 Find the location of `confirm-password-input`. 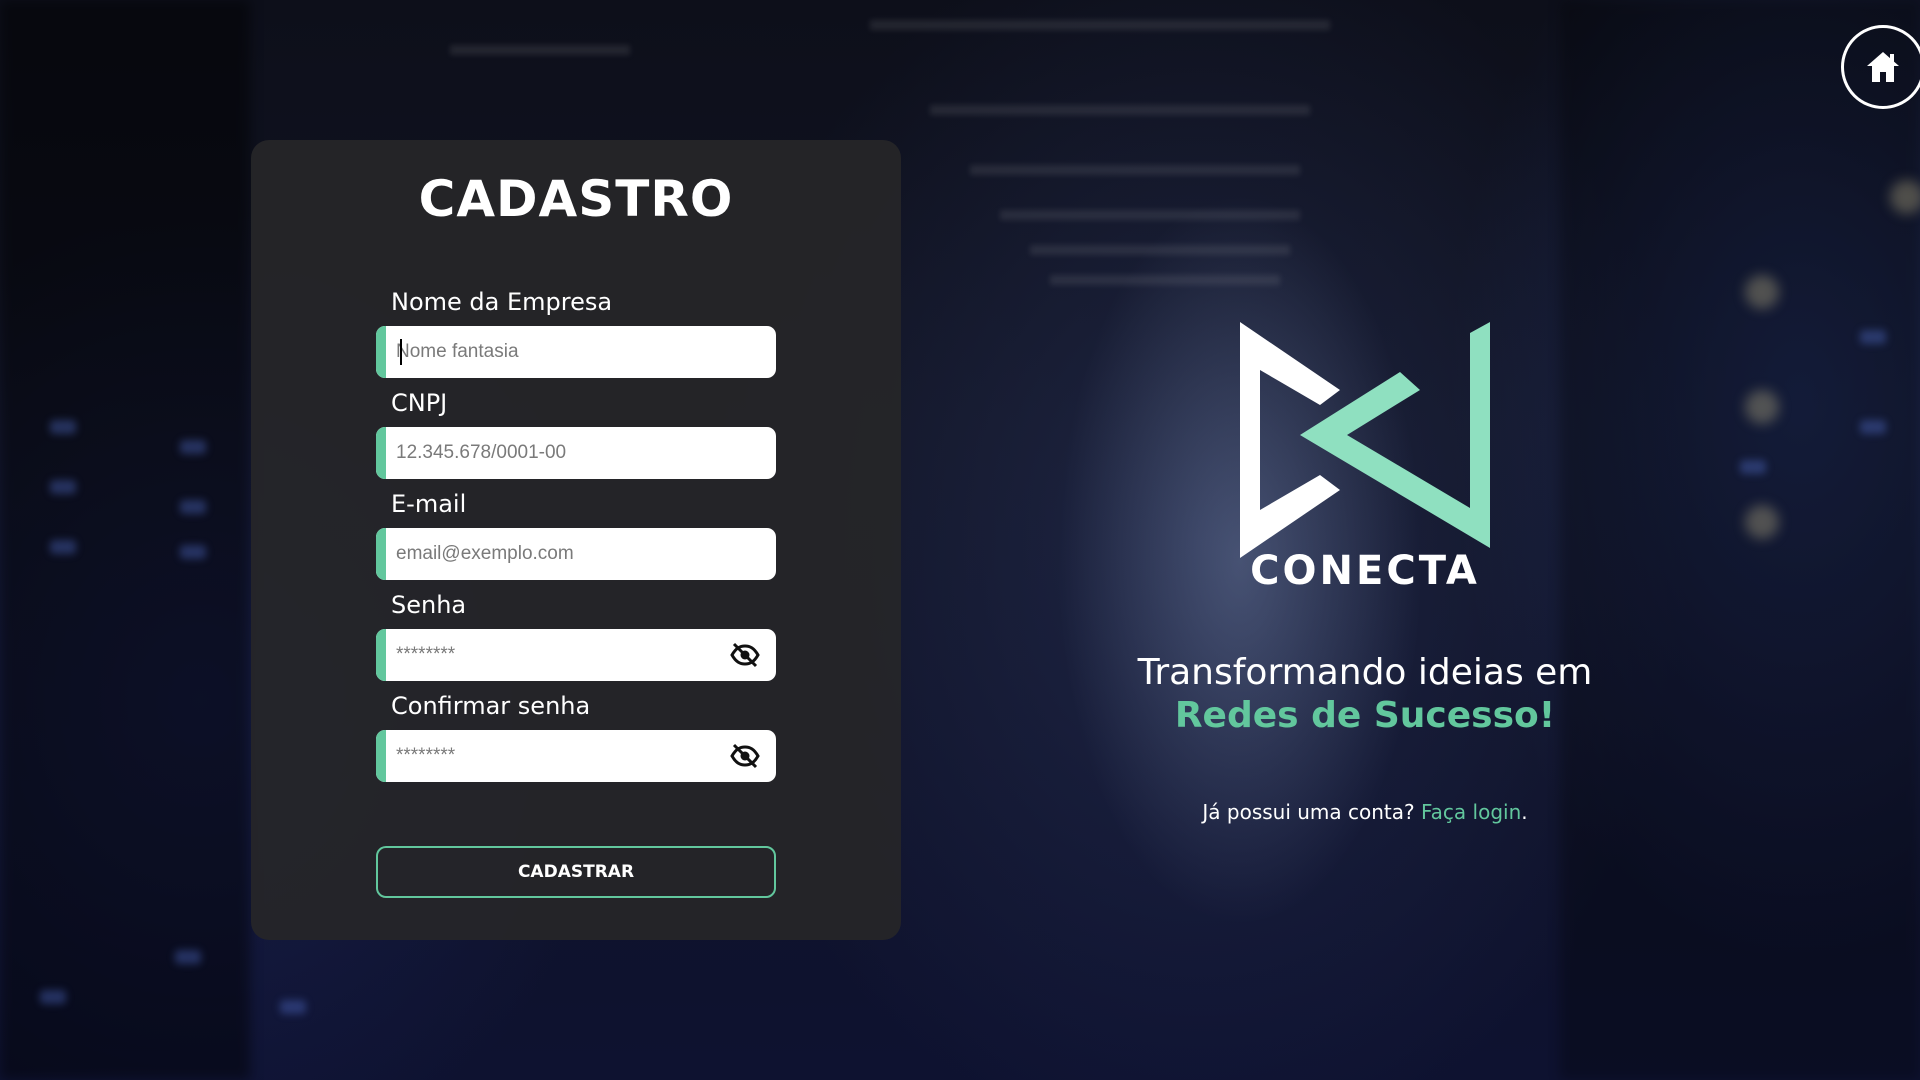

confirm-password-input is located at coordinates (561, 756).